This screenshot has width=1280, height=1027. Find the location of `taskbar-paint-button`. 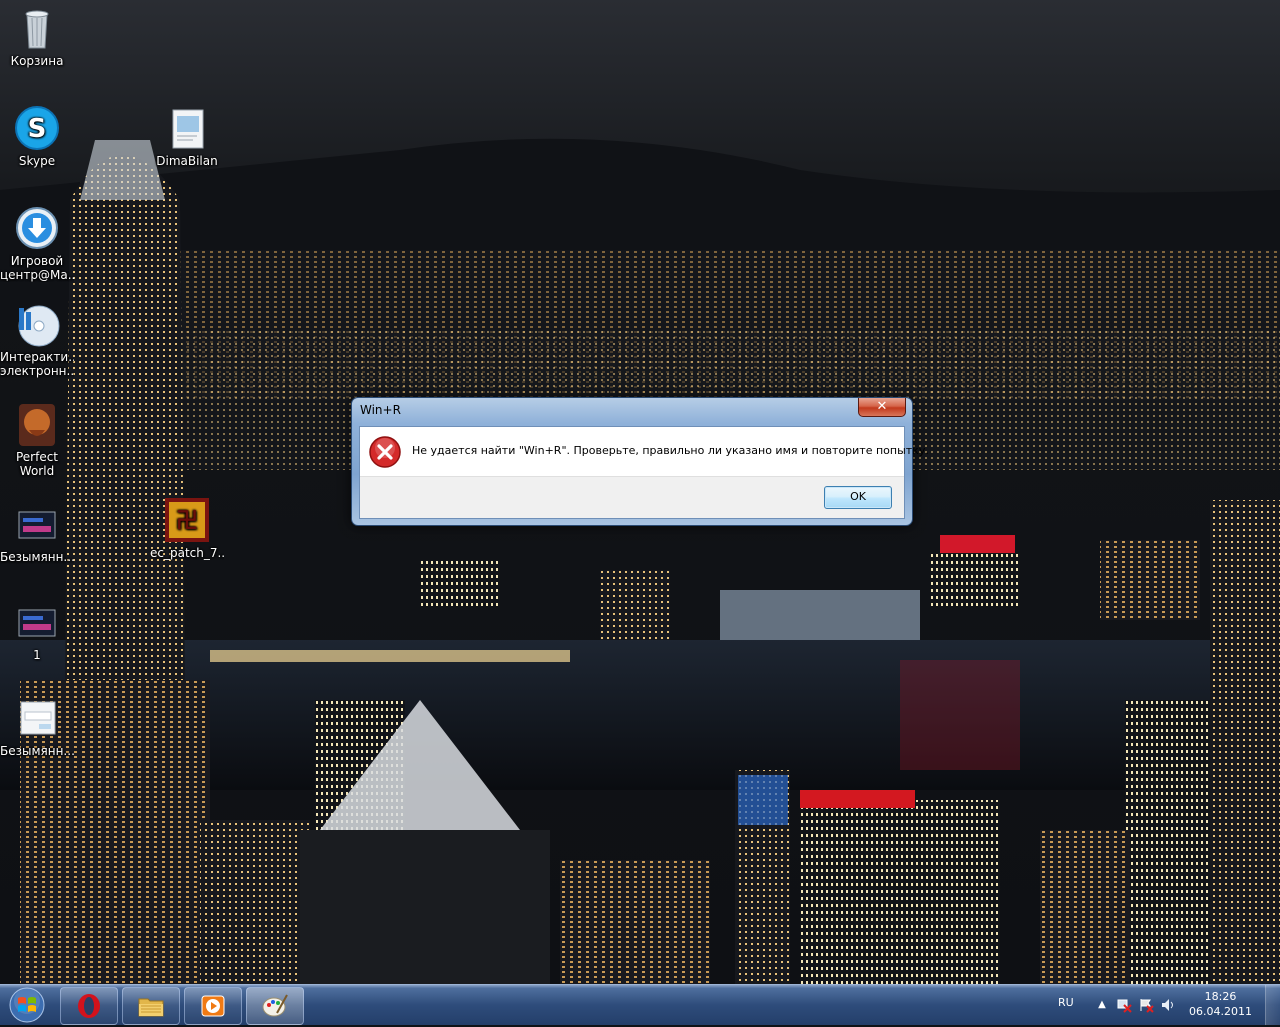

taskbar-paint-button is located at coordinates (275, 1006).